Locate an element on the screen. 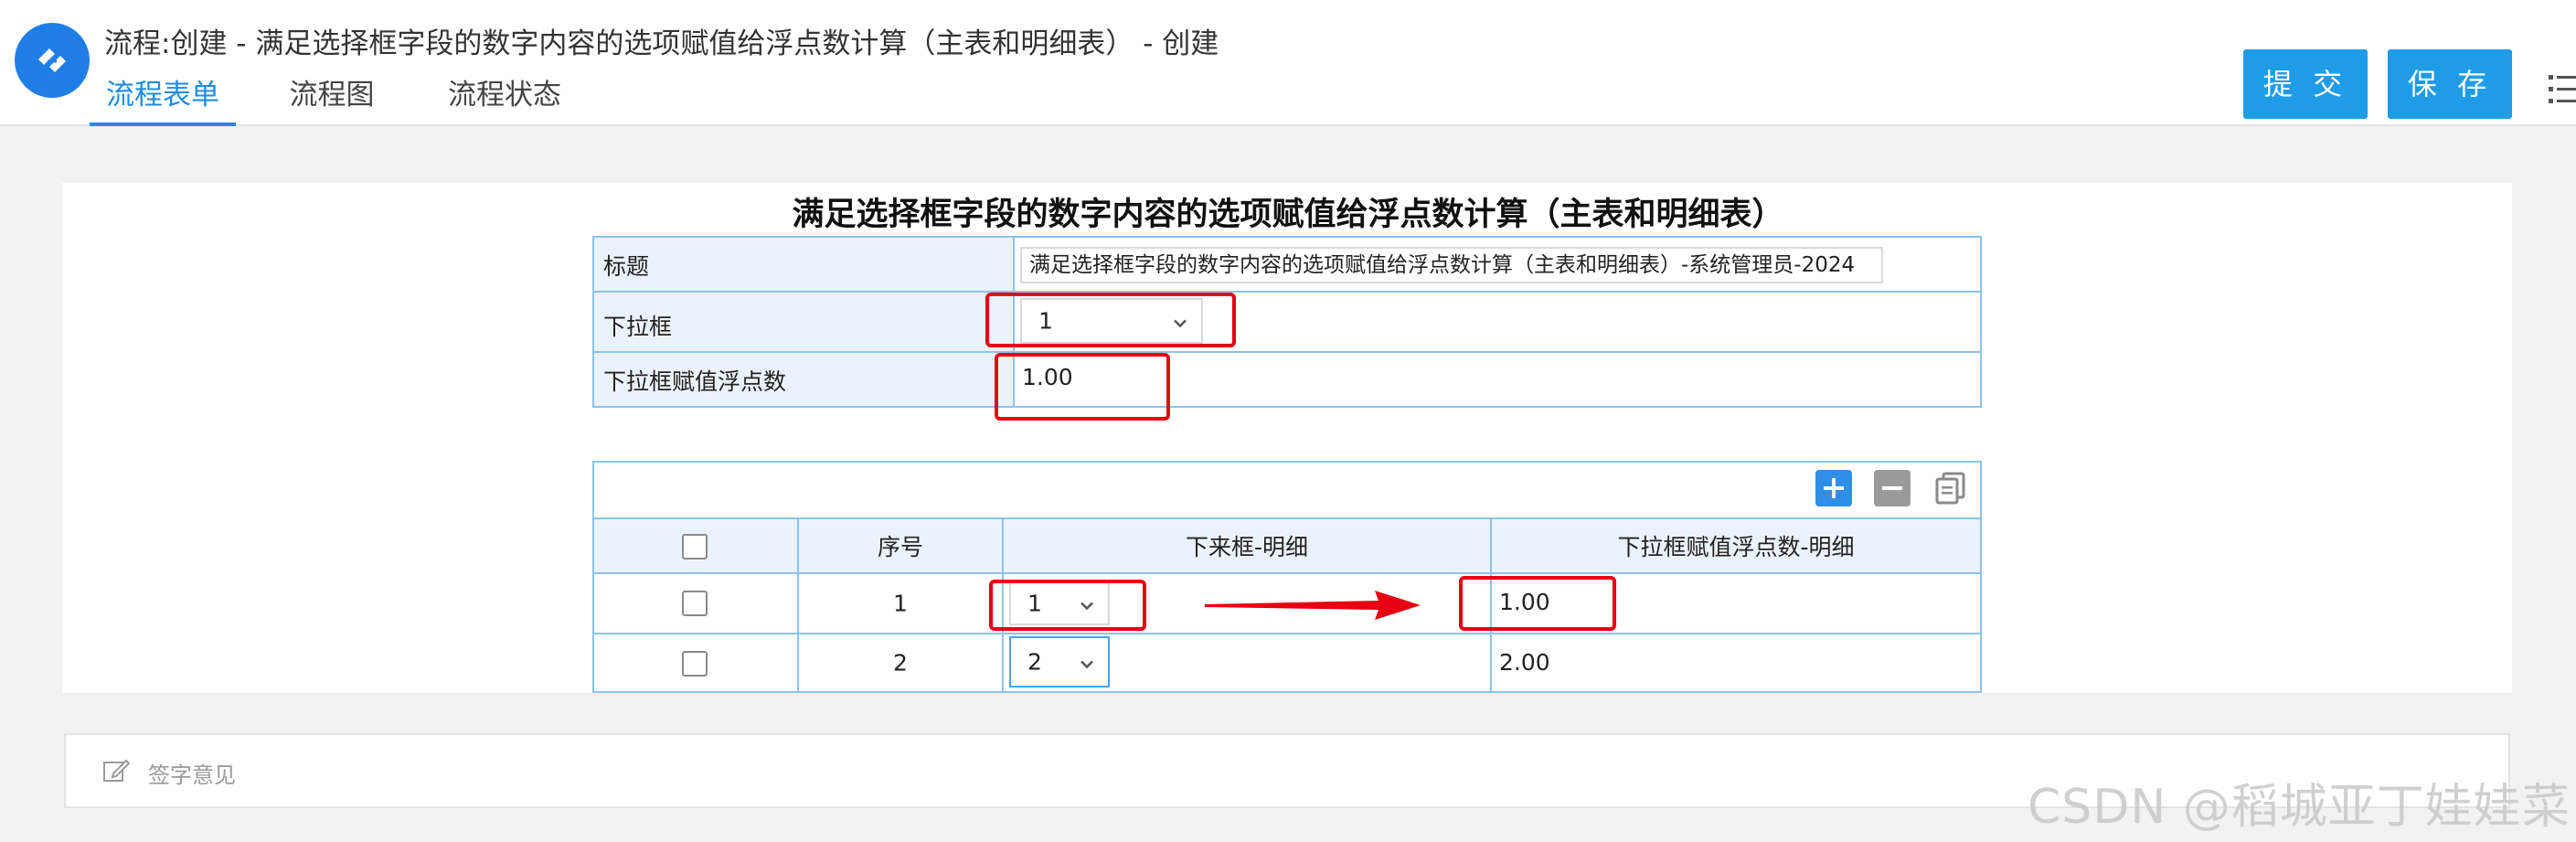 This screenshot has height=842, width=2576. column-header-select: 下来框-明细 is located at coordinates (1247, 545).